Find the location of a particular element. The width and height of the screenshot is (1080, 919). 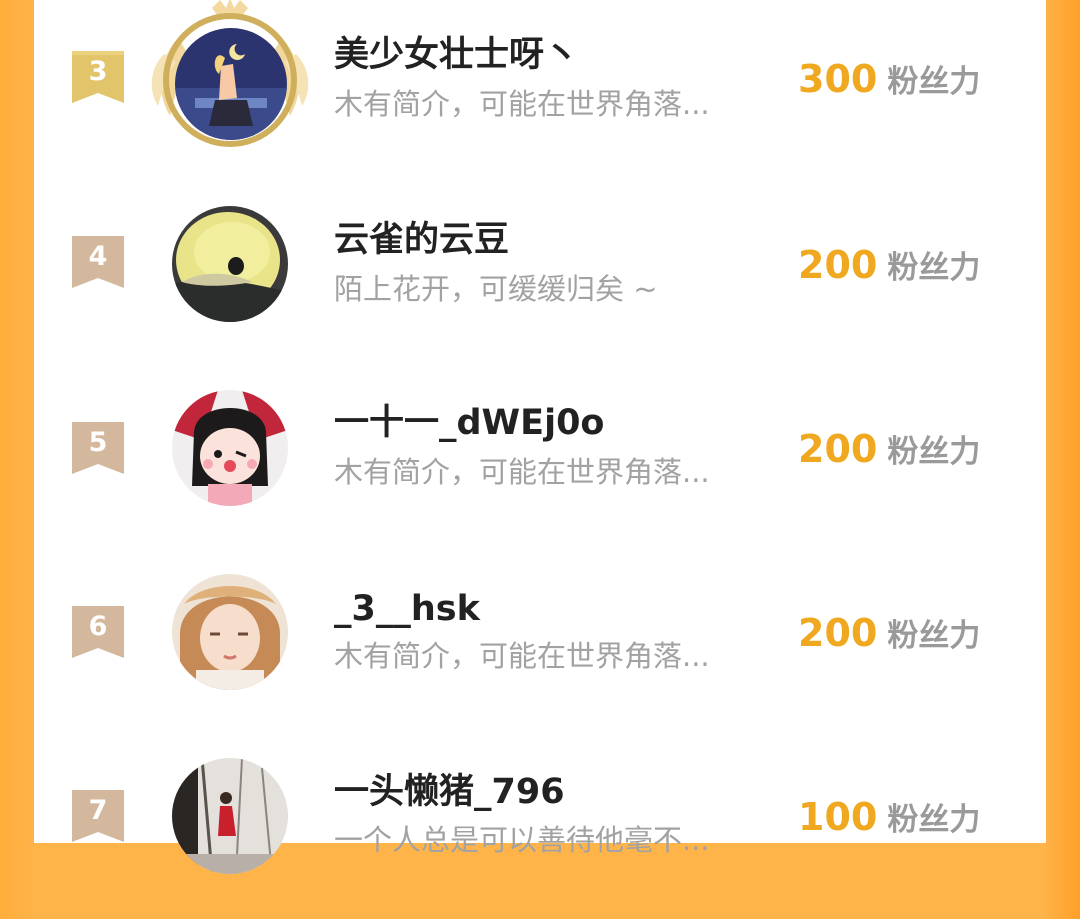

rank-badge-gold: 3 is located at coordinates (98, 77).